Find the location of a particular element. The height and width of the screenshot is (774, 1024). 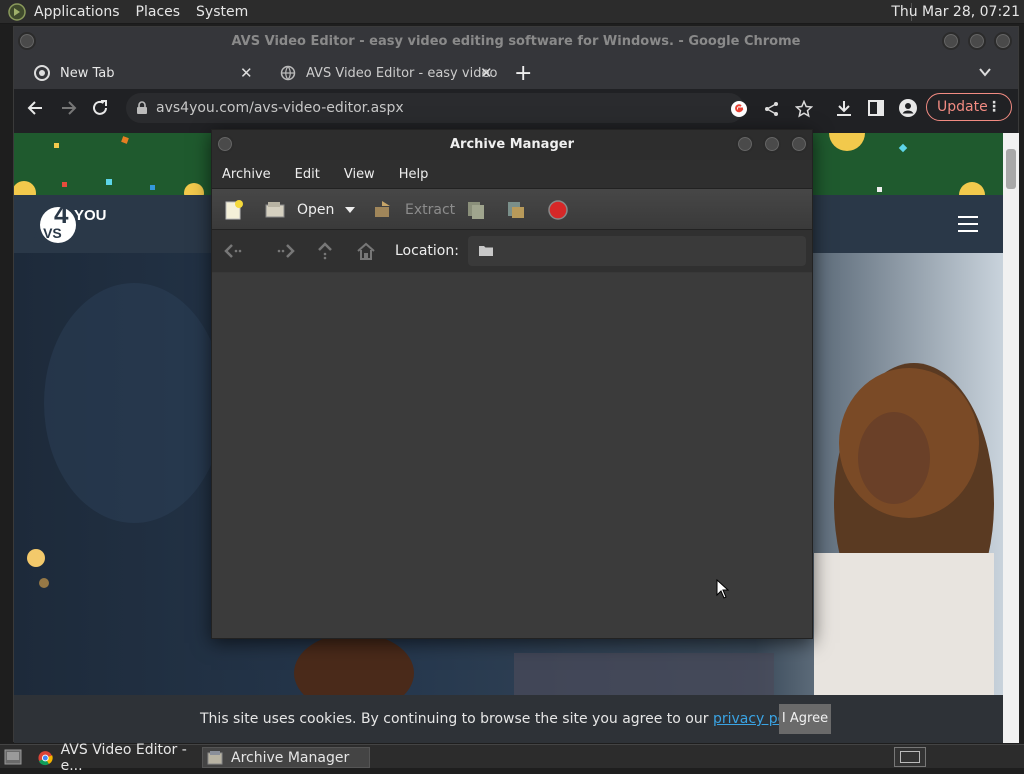

update-button: Update ⋮ is located at coordinates (969, 107).